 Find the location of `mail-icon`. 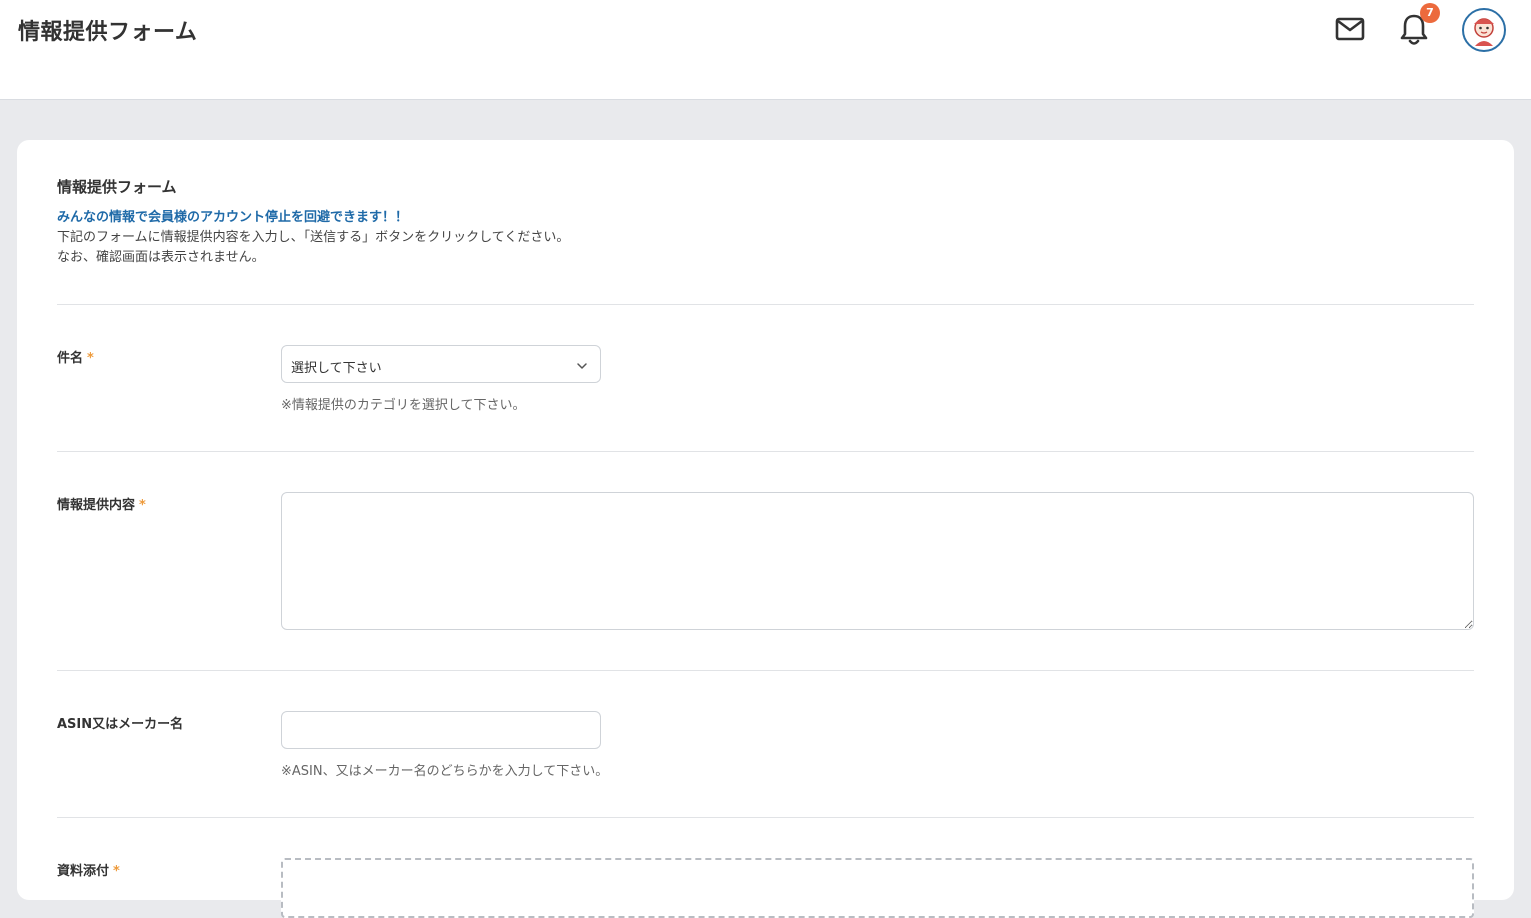

mail-icon is located at coordinates (1350, 29).